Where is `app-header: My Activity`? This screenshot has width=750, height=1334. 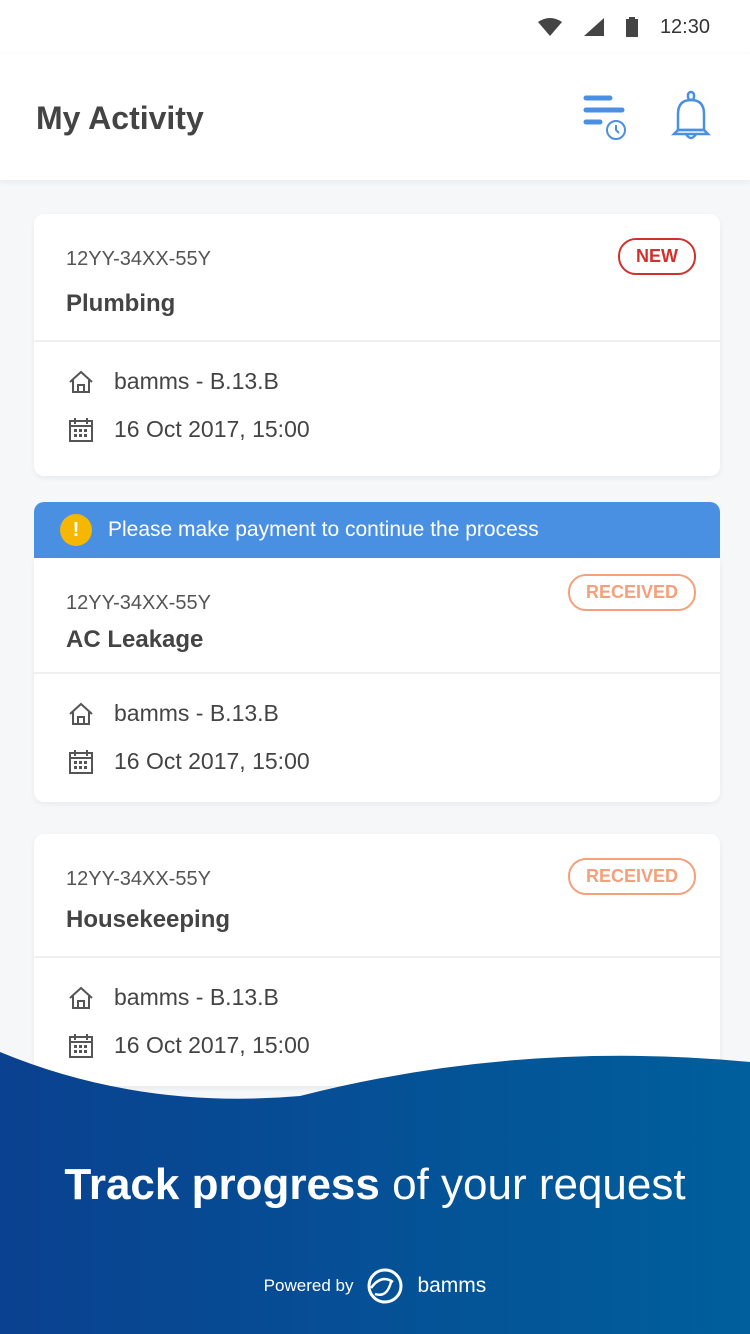 app-header: My Activity is located at coordinates (375, 117).